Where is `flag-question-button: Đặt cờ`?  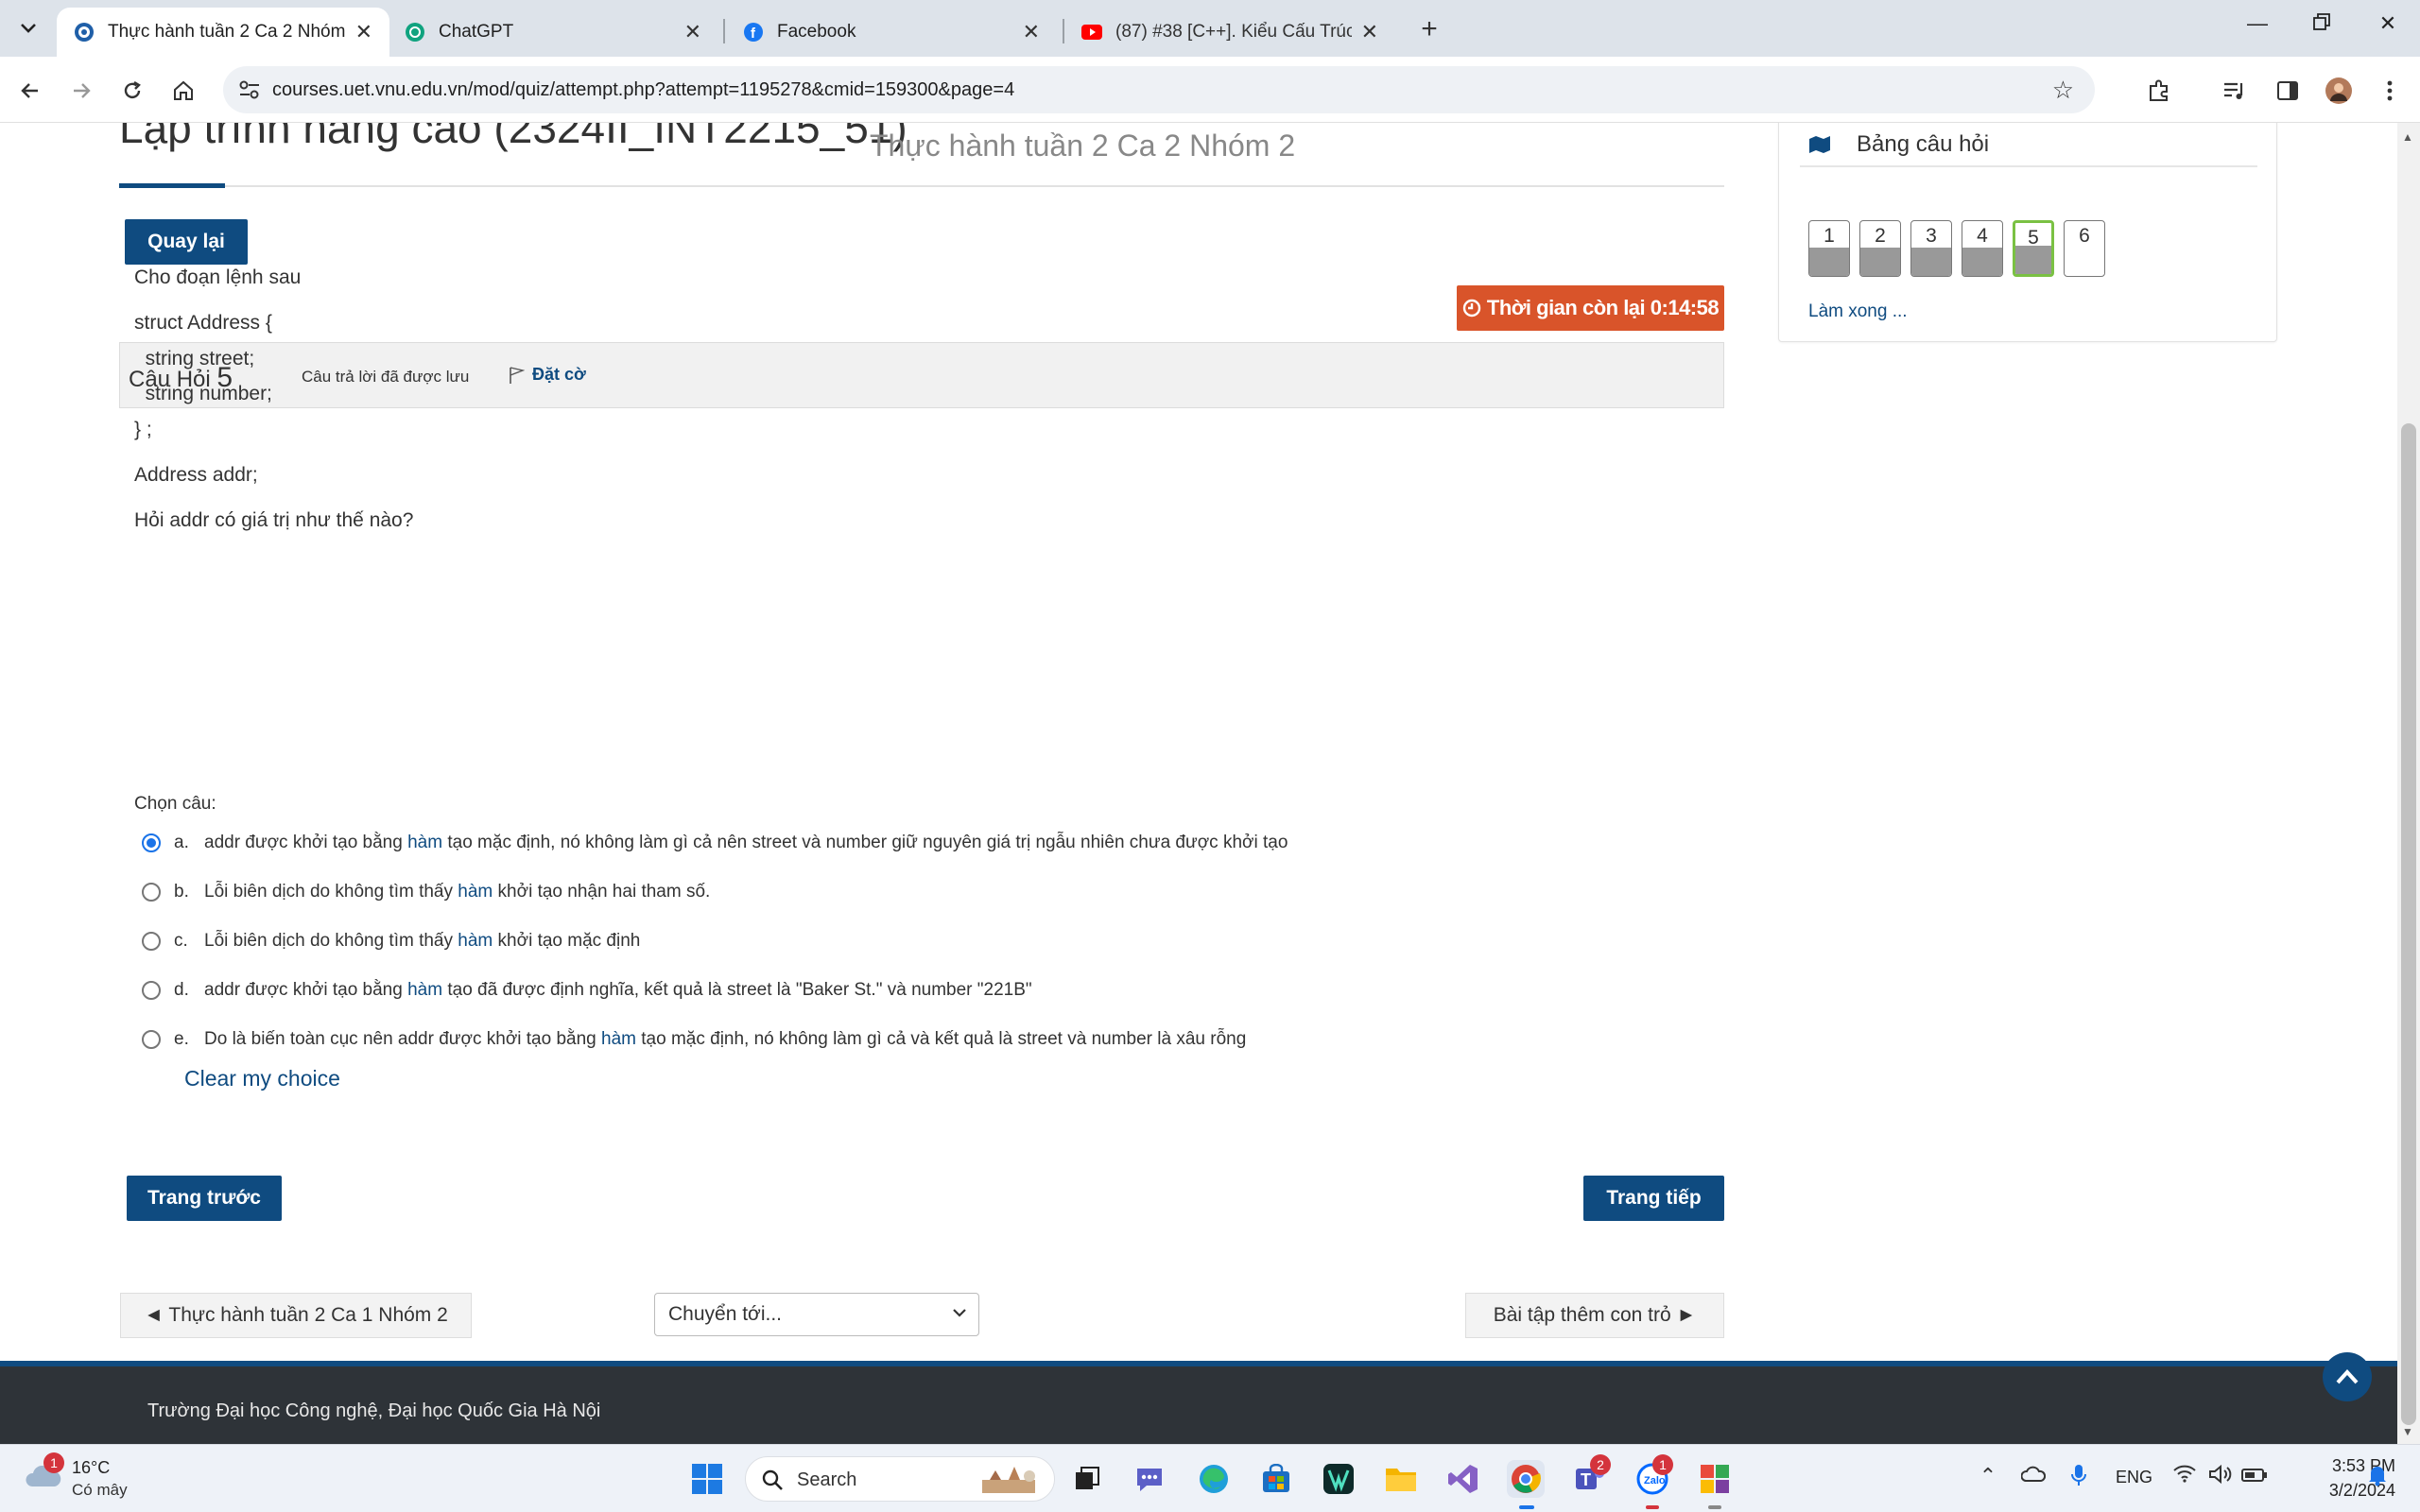 flag-question-button: Đặt cờ is located at coordinates (547, 374).